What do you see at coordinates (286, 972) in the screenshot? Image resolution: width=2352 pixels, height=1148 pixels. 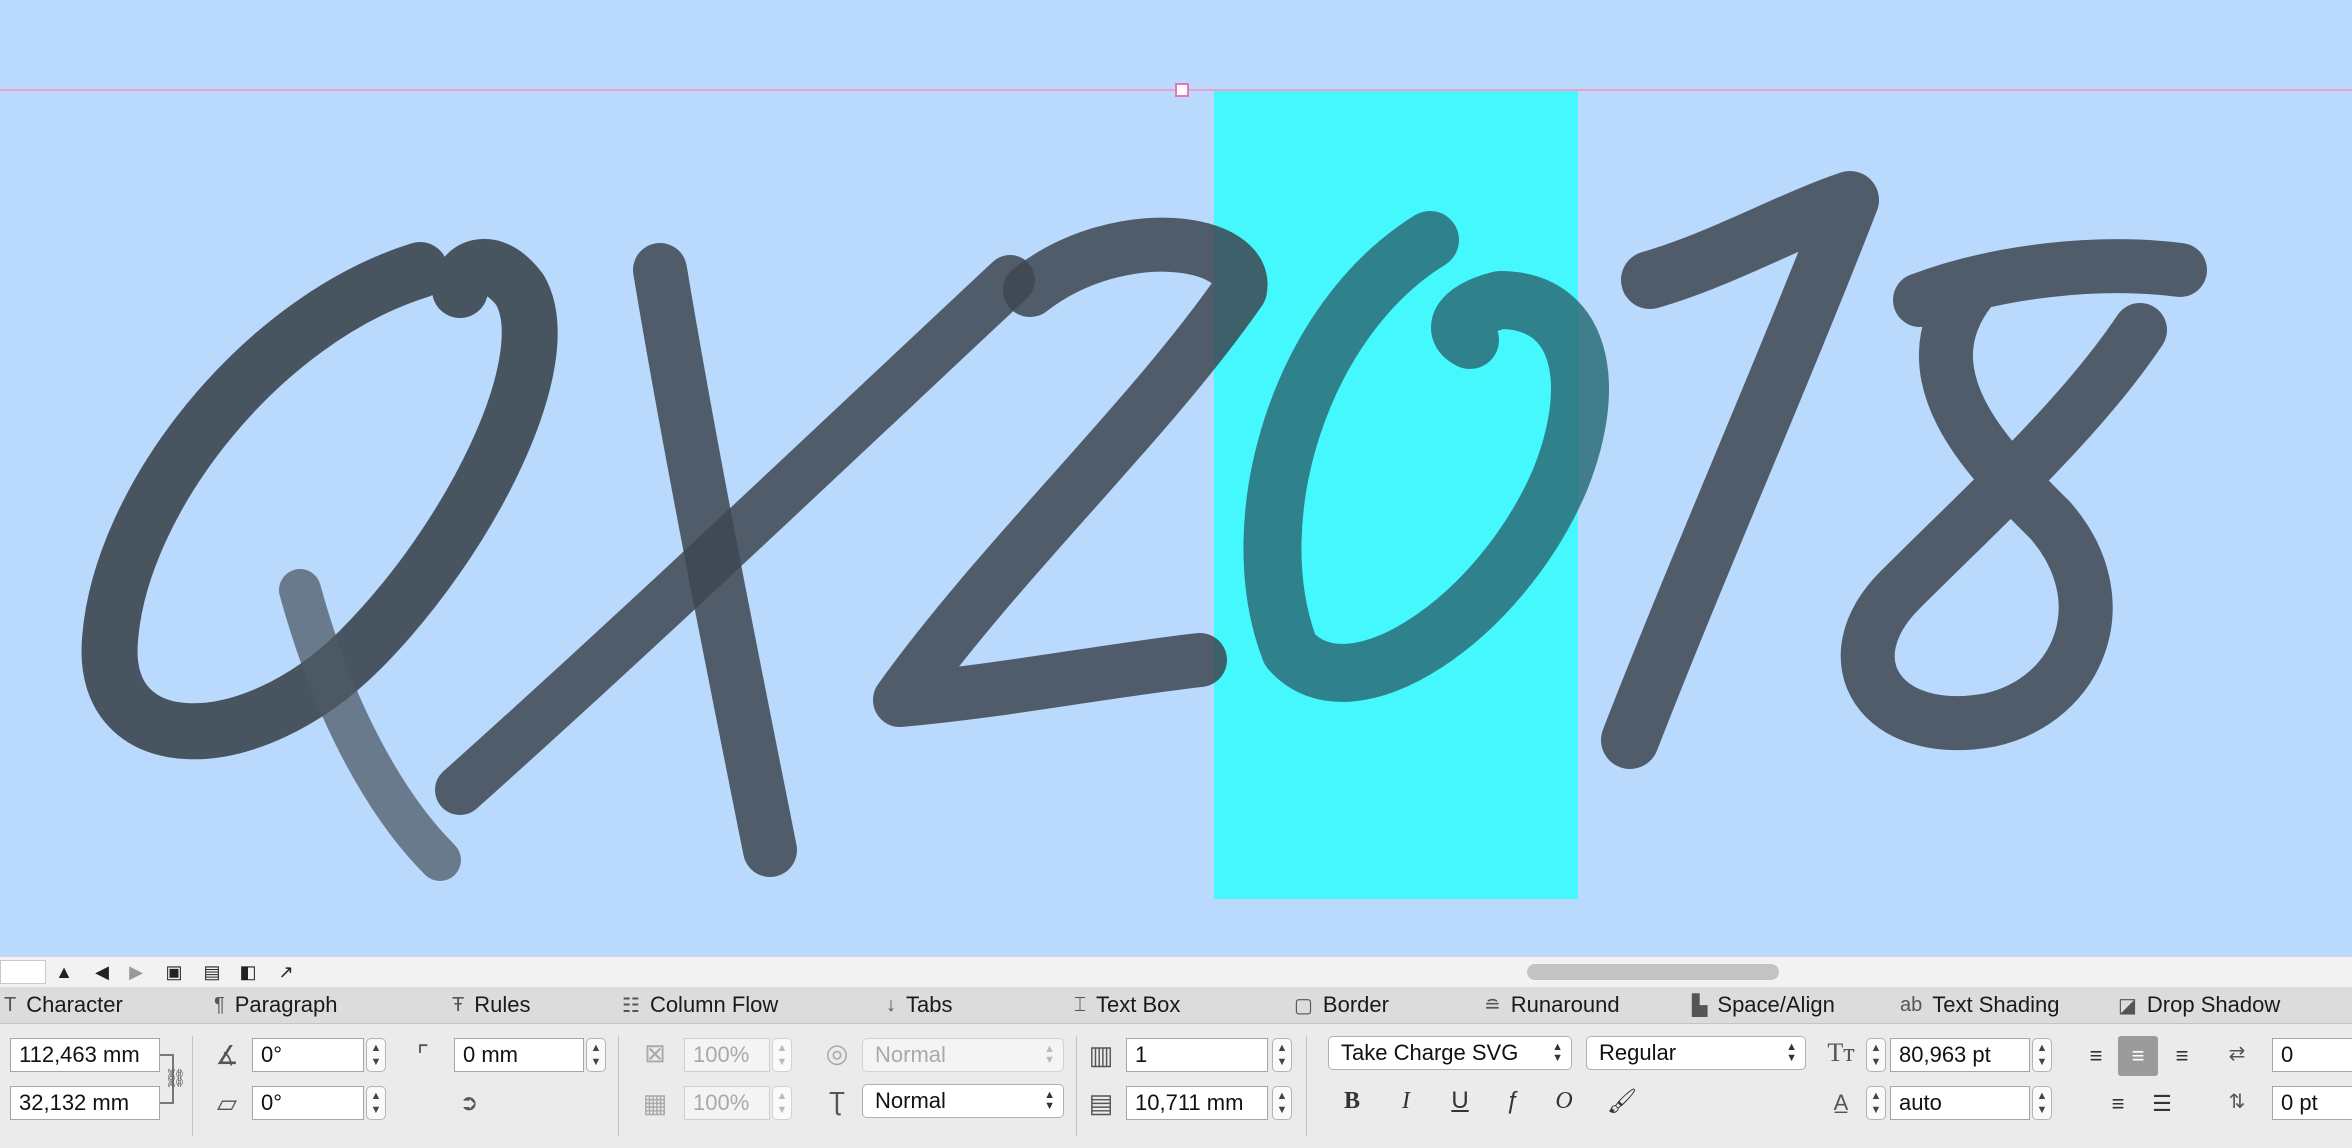 I see `export-layout-icon: ↗` at bounding box center [286, 972].